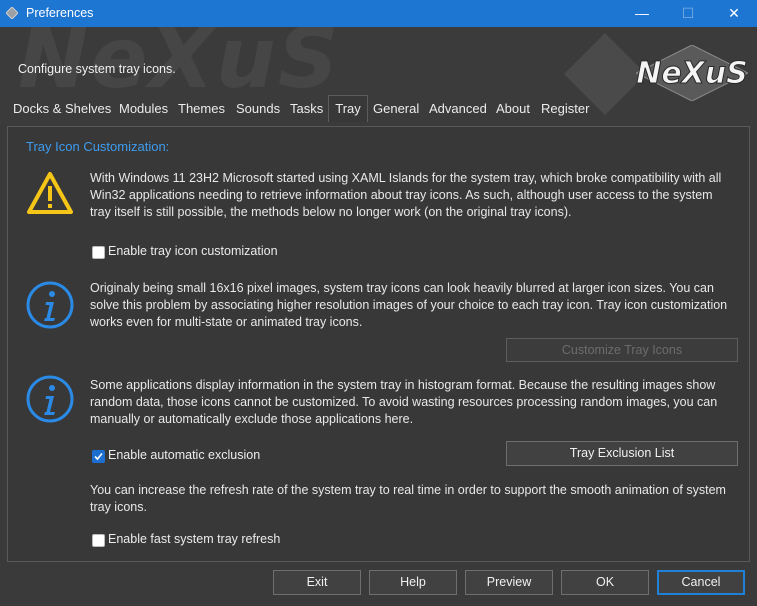 The image size is (757, 606). What do you see at coordinates (688, 13) in the screenshot?
I see `maximize-button: ☐` at bounding box center [688, 13].